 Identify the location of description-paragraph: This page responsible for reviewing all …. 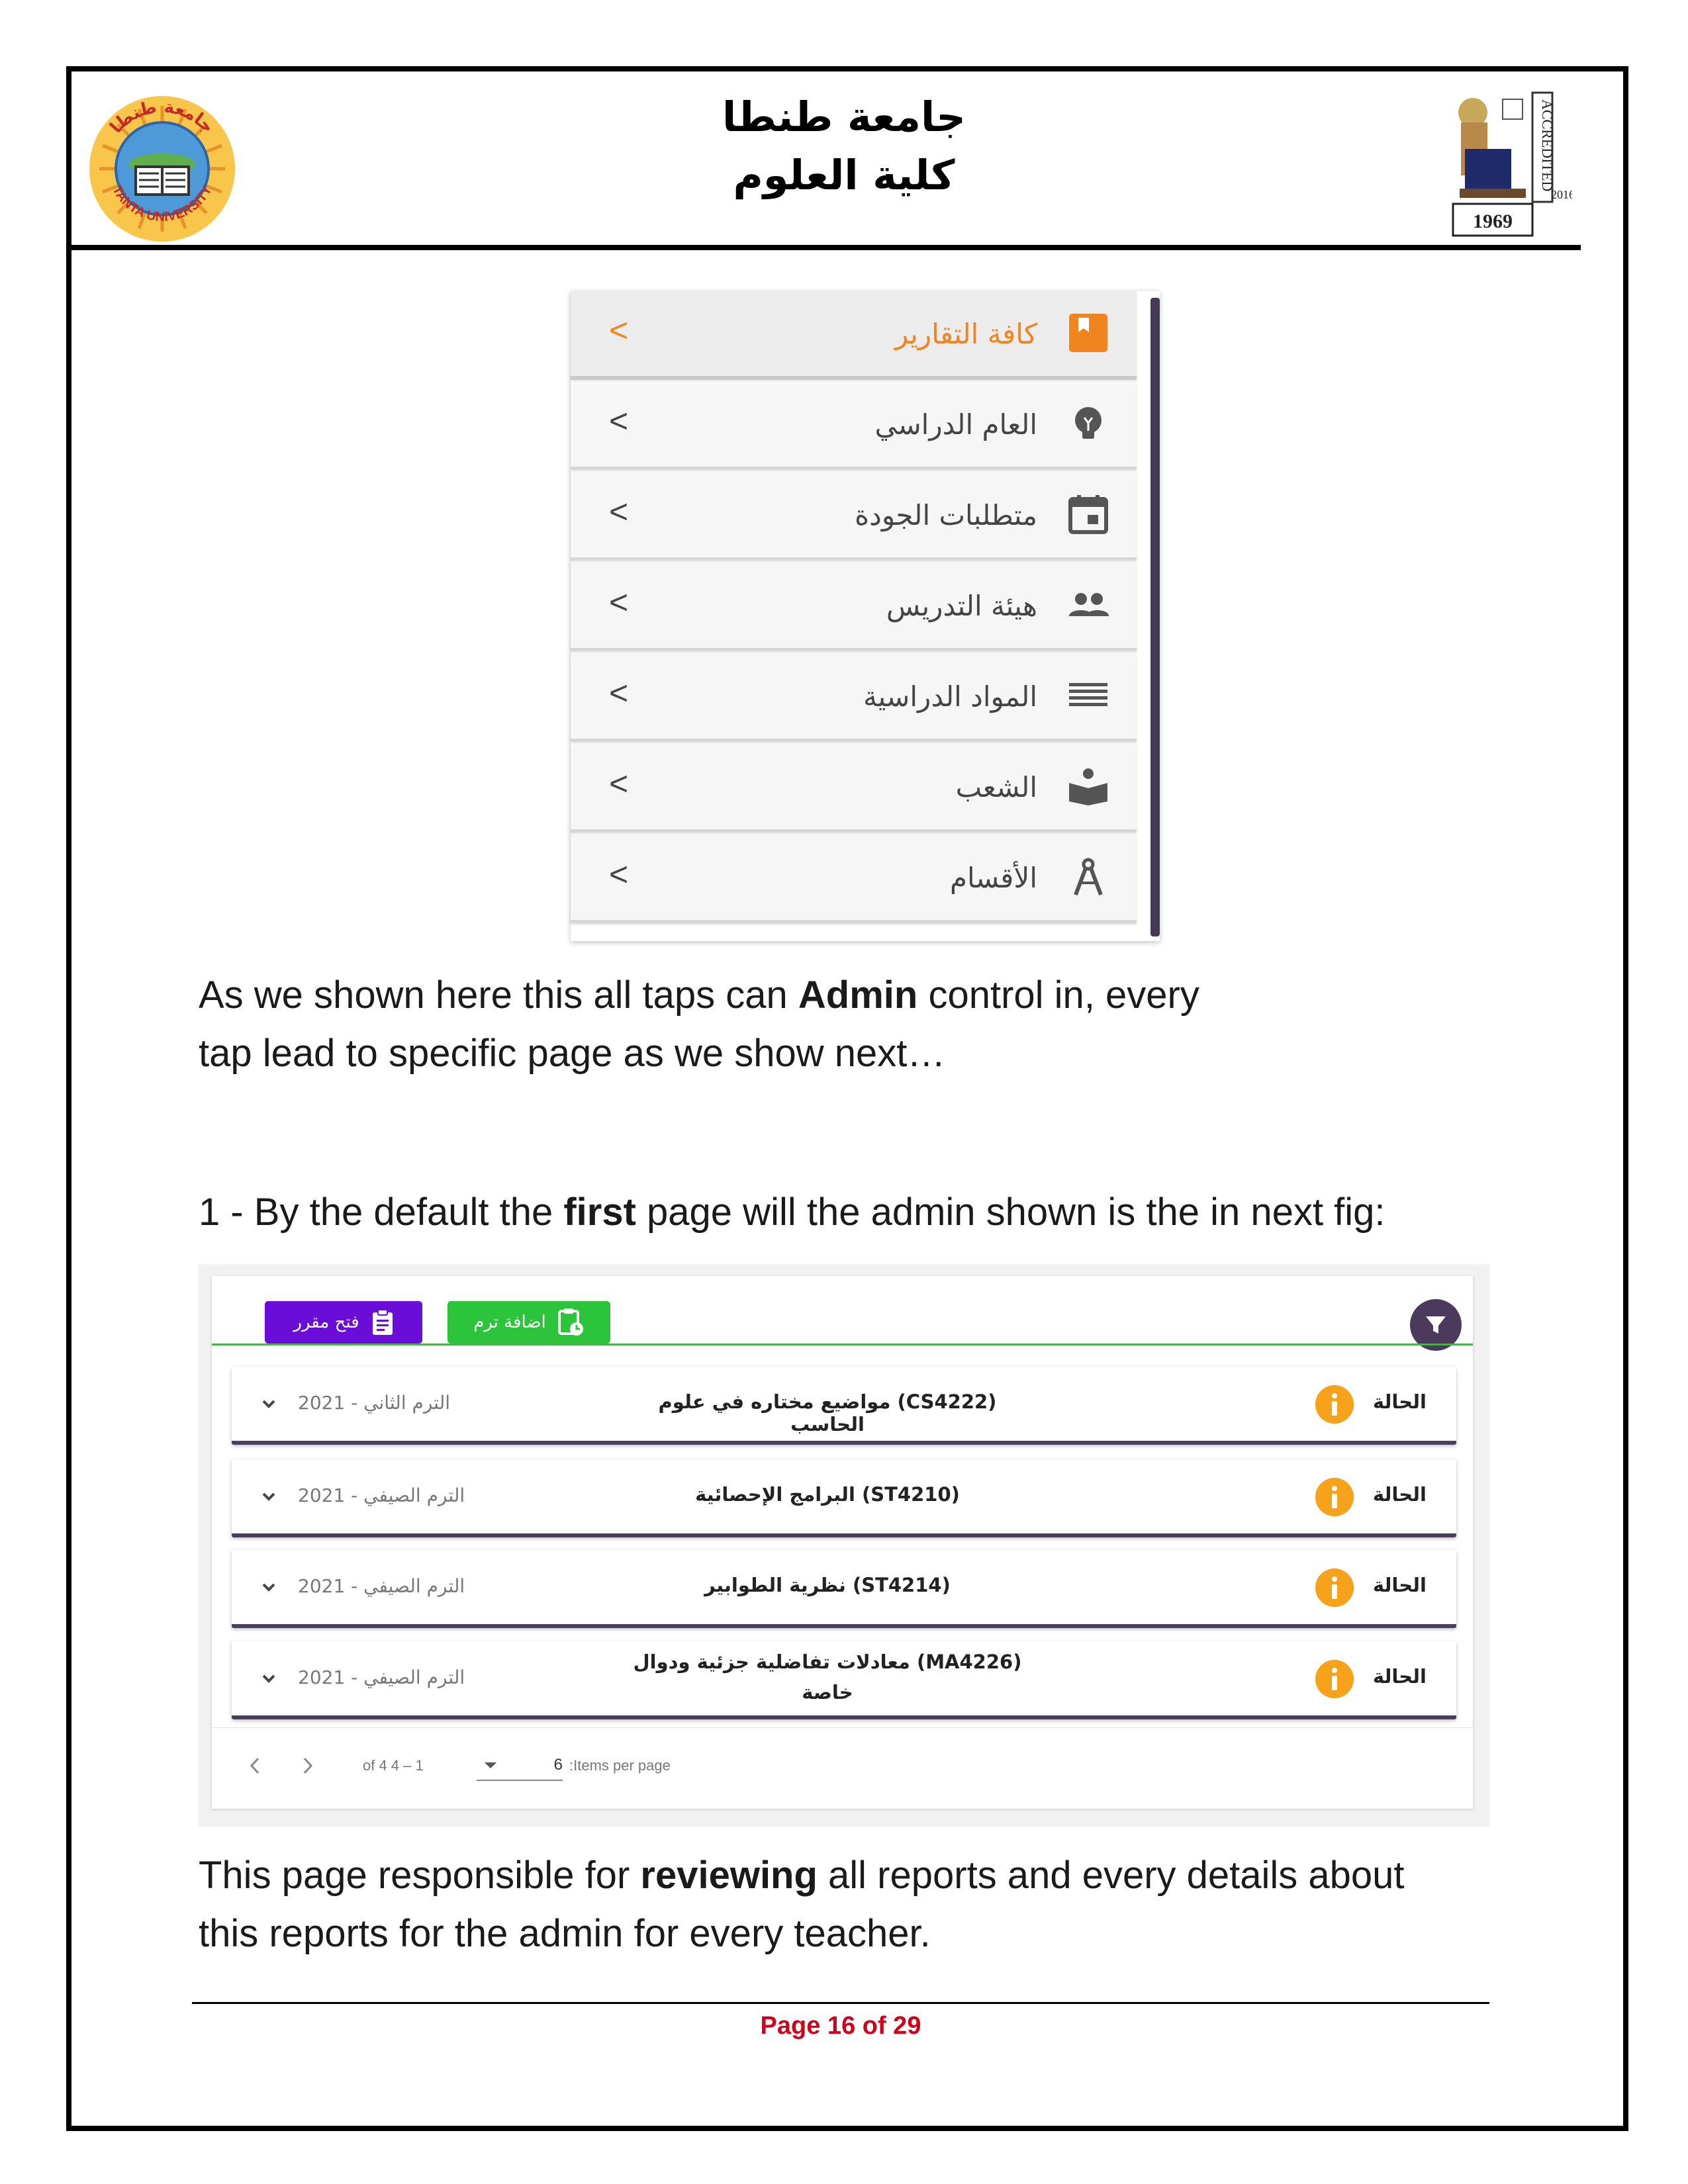
(802, 1905).